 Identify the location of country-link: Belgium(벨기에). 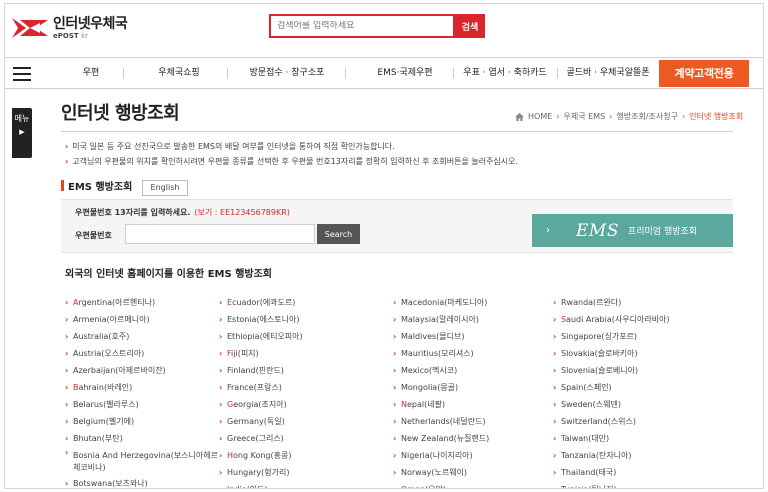
(145, 421).